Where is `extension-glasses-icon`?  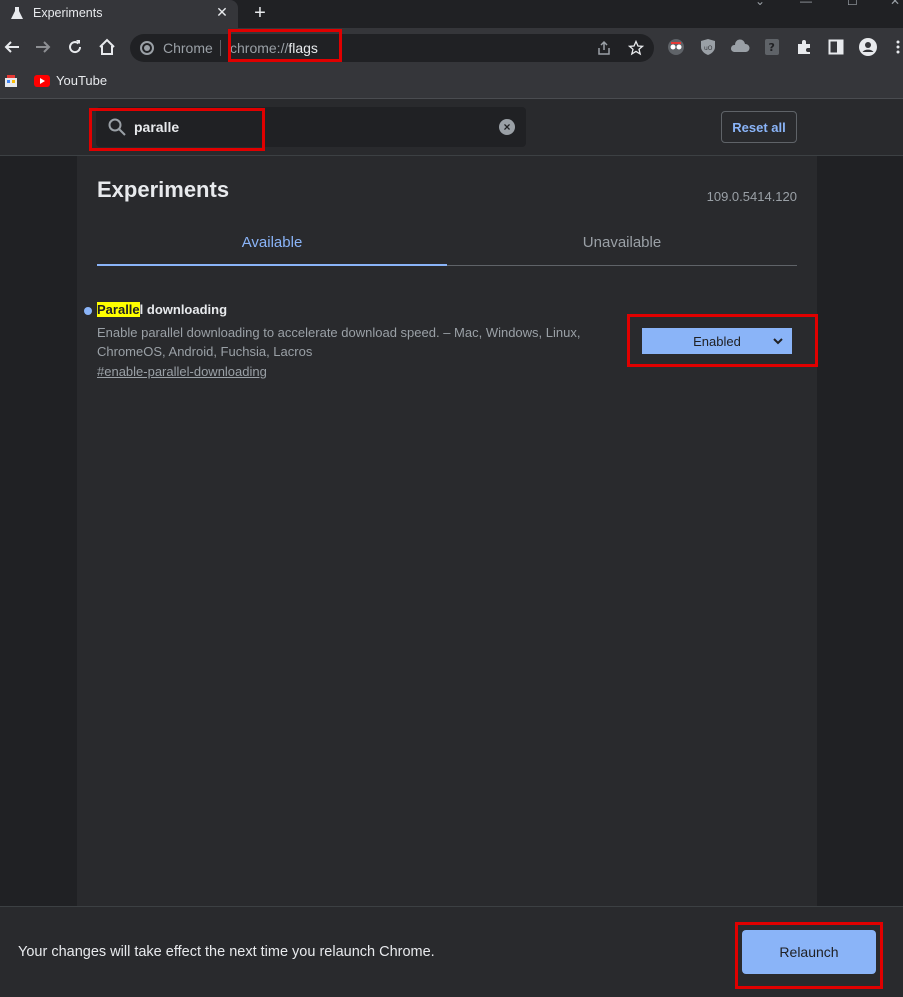
extension-glasses-icon is located at coordinates (676, 47).